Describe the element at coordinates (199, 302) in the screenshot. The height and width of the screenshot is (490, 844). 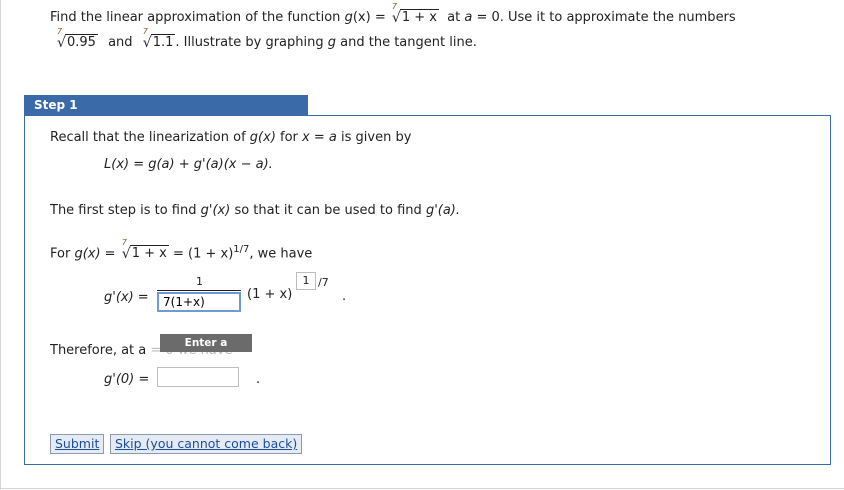
I see `denominator-input` at that location.